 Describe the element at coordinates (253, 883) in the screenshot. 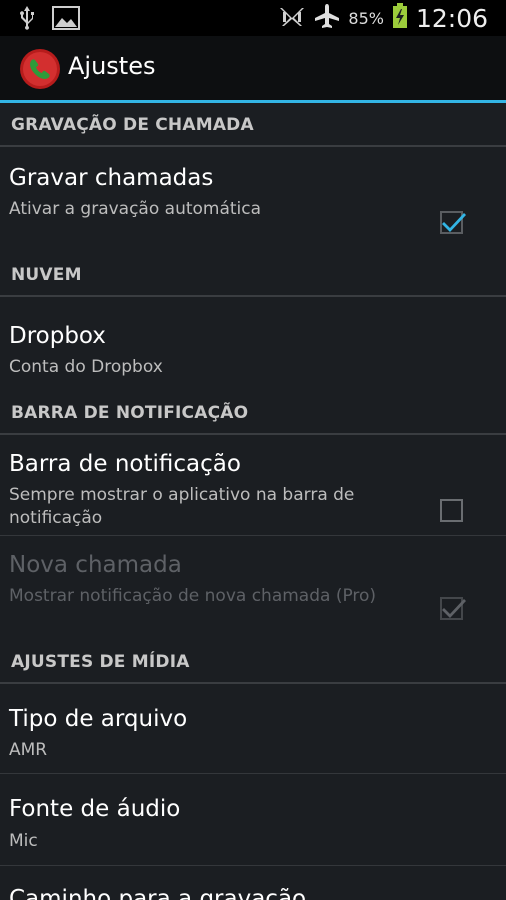

I see `pref-recording-path: Caminho para a gravação` at that location.